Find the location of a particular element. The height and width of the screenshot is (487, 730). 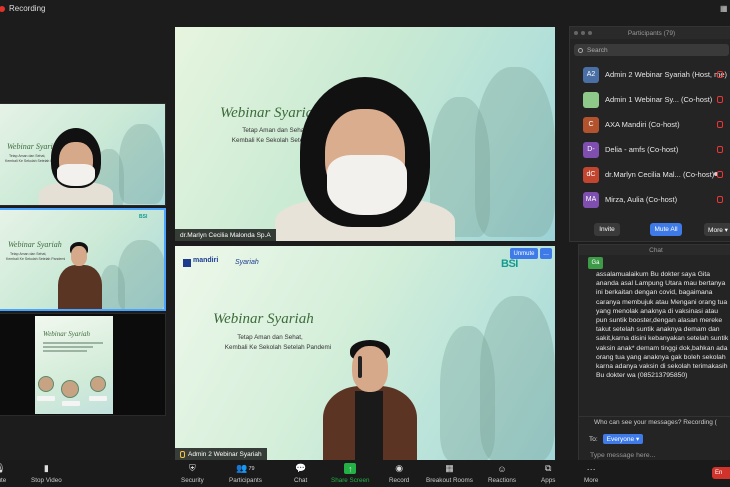

breakout-rooms-button: ▦ Breakout Rooms is located at coordinates (449, 473).